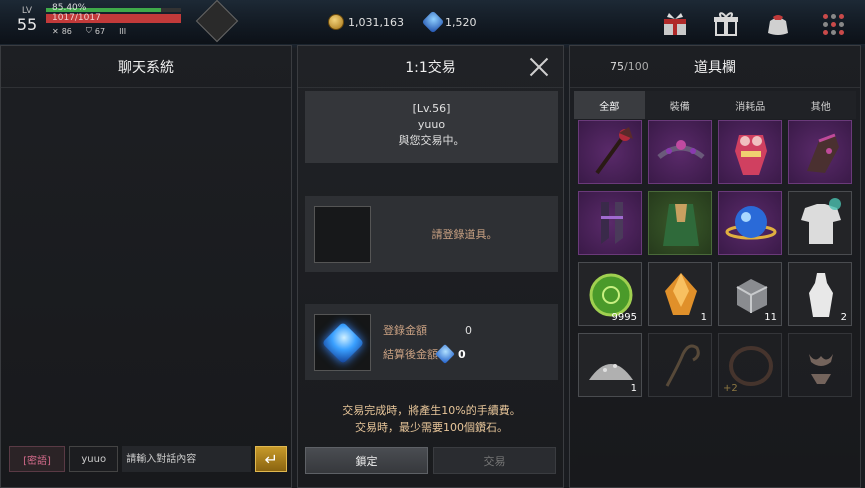 This screenshot has width=865, height=488. I want to click on diamond-icon, so click(433, 22).